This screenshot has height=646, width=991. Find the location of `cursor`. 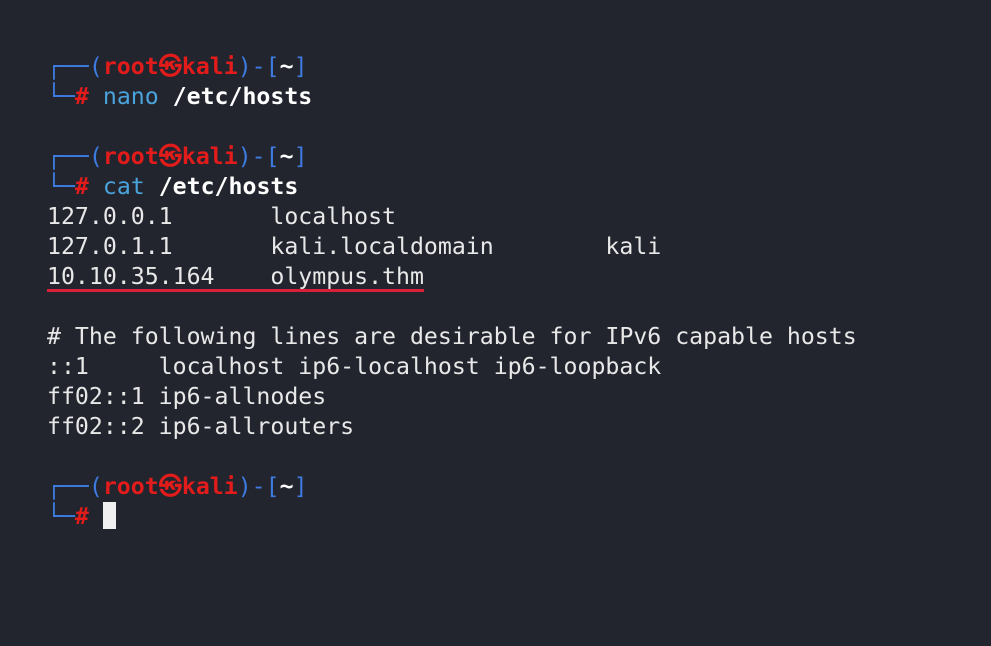

cursor is located at coordinates (109, 515).